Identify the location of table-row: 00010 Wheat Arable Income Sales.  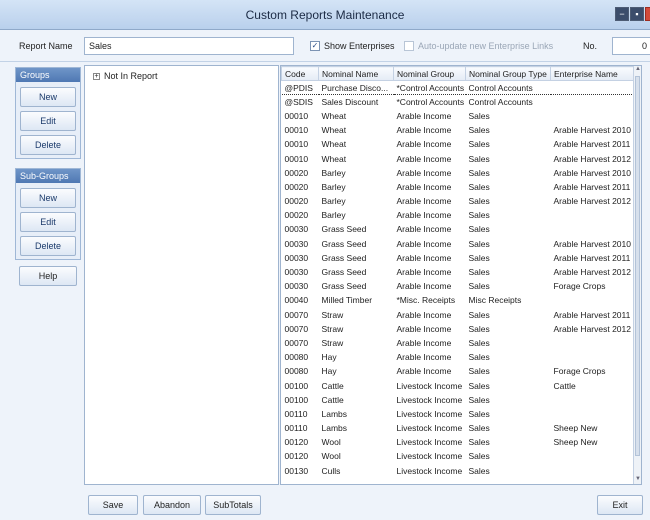
(459, 116).